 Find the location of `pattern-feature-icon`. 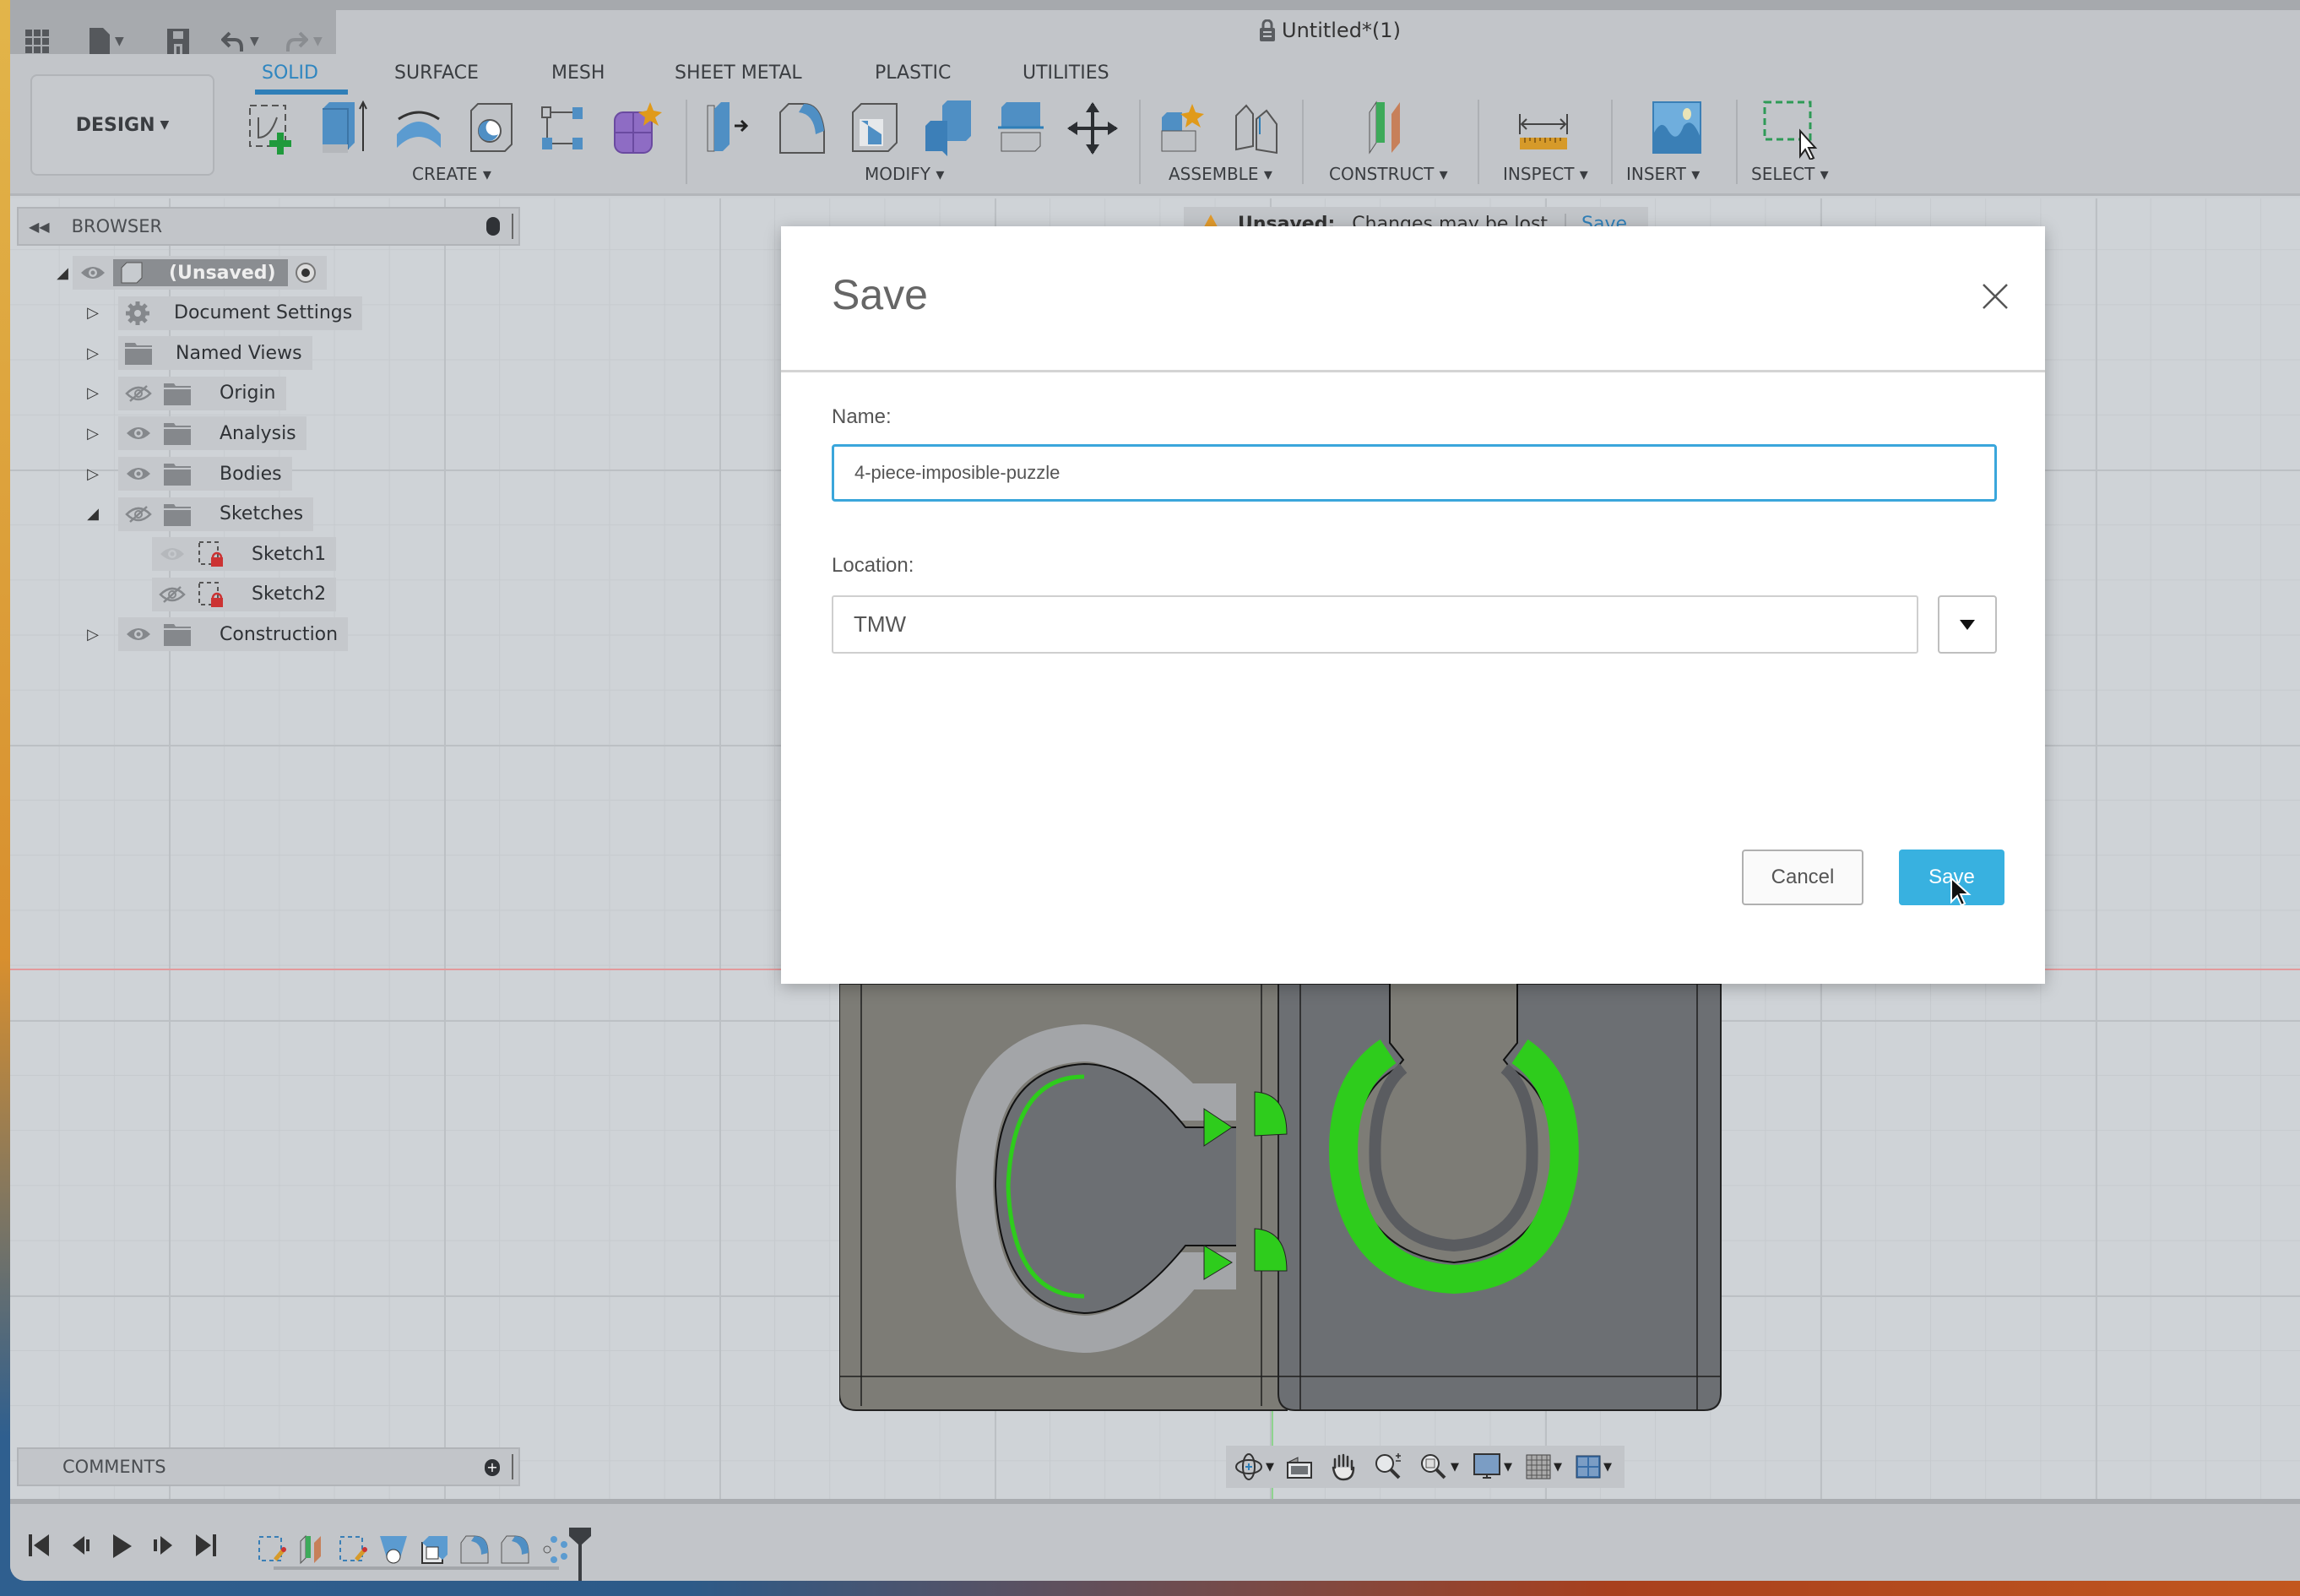

pattern-feature-icon is located at coordinates (555, 1549).